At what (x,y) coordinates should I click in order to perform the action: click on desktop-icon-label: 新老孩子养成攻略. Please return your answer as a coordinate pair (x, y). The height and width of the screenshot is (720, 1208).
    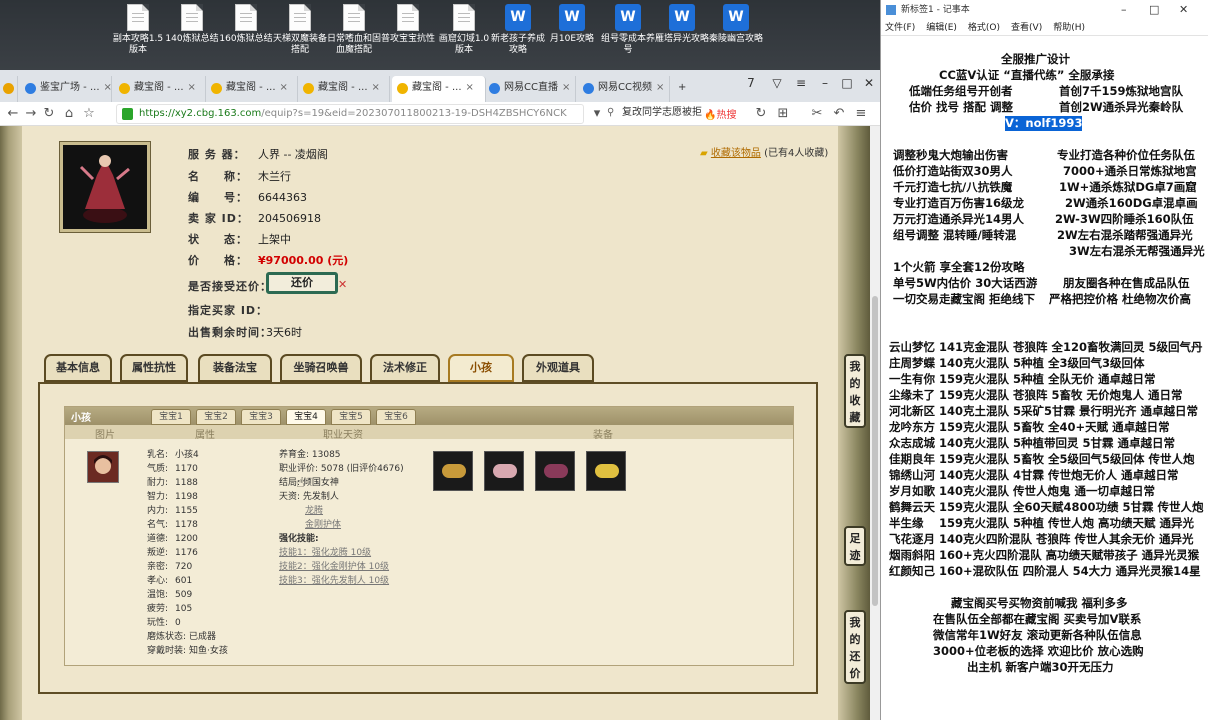
    Looking at the image, I should click on (517, 44).